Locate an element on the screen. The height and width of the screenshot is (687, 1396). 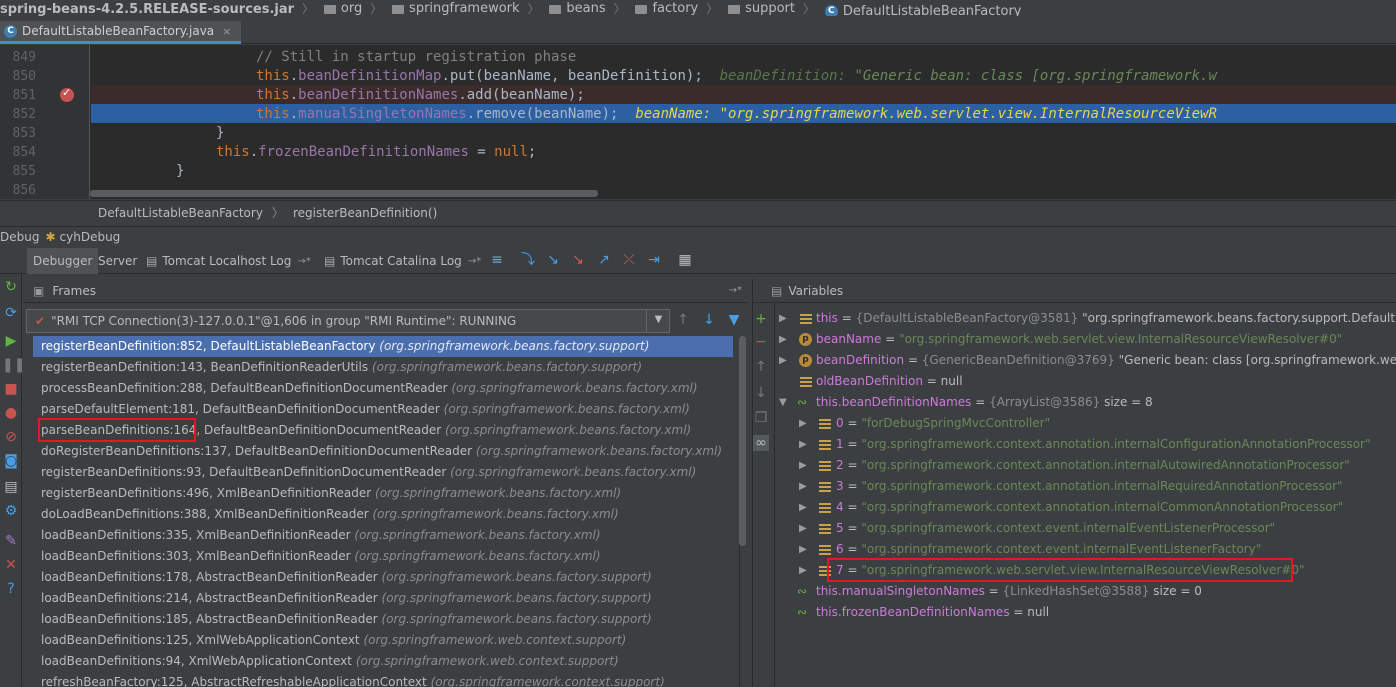
previous-frame-icon: ↑ is located at coordinates (683, 320).